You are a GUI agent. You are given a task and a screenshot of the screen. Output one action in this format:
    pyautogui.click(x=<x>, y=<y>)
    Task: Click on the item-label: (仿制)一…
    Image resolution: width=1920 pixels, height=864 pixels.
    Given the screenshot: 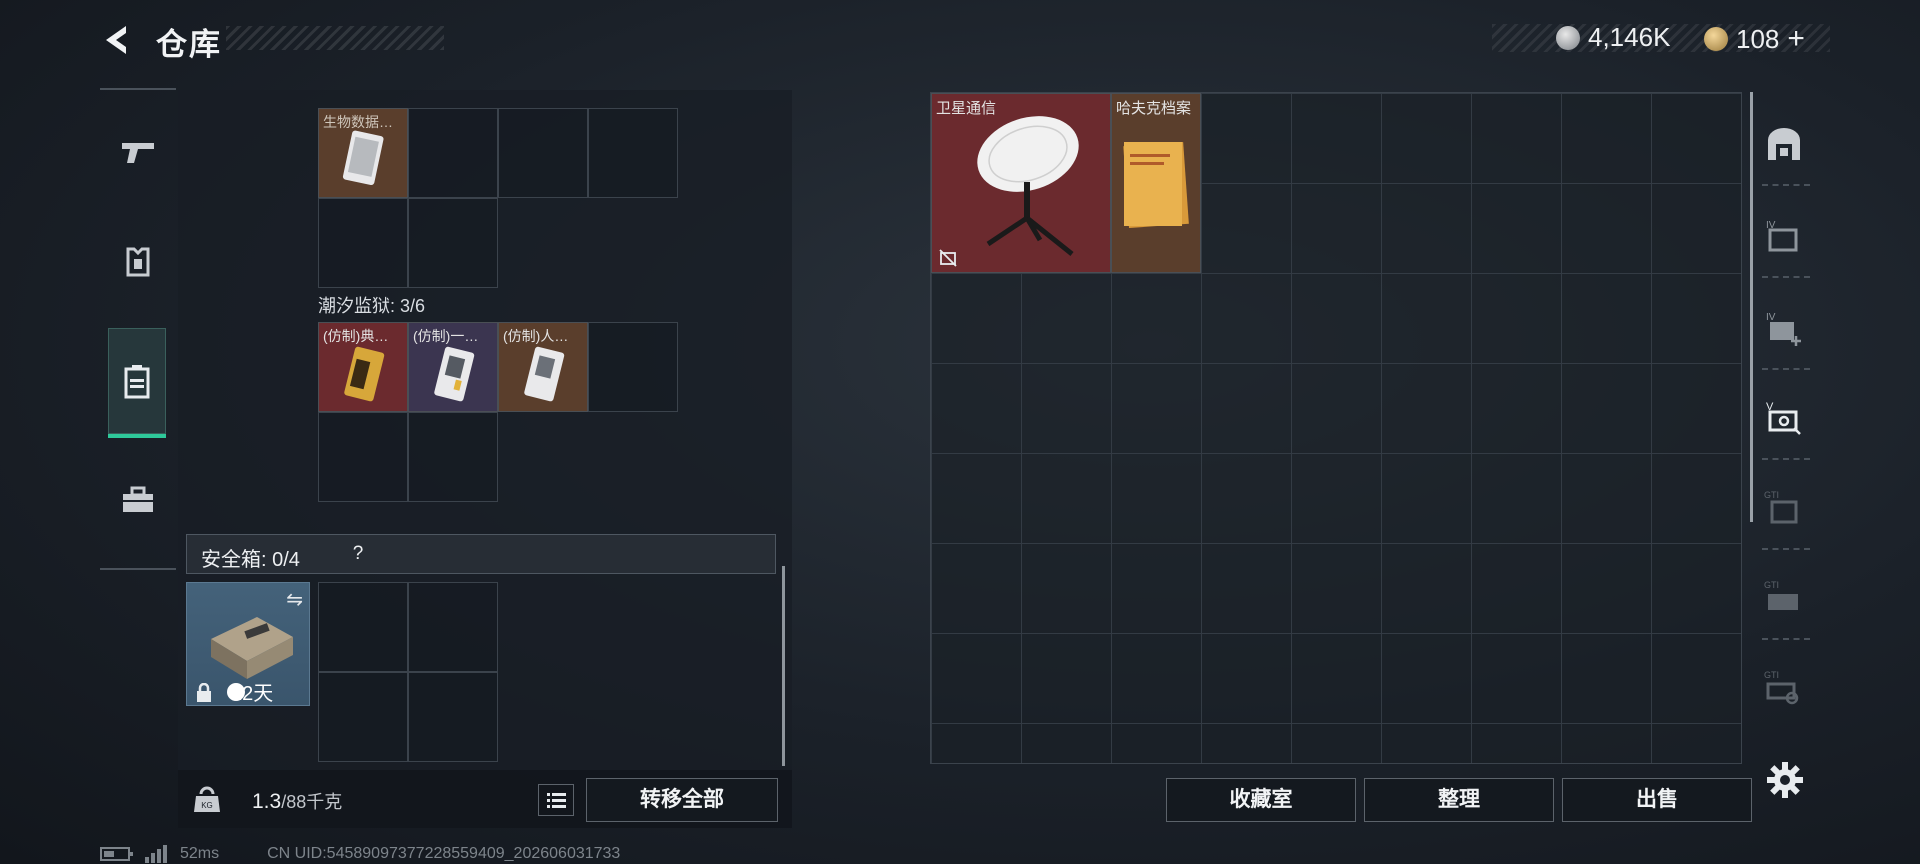 What is the action you would take?
    pyautogui.click(x=446, y=336)
    